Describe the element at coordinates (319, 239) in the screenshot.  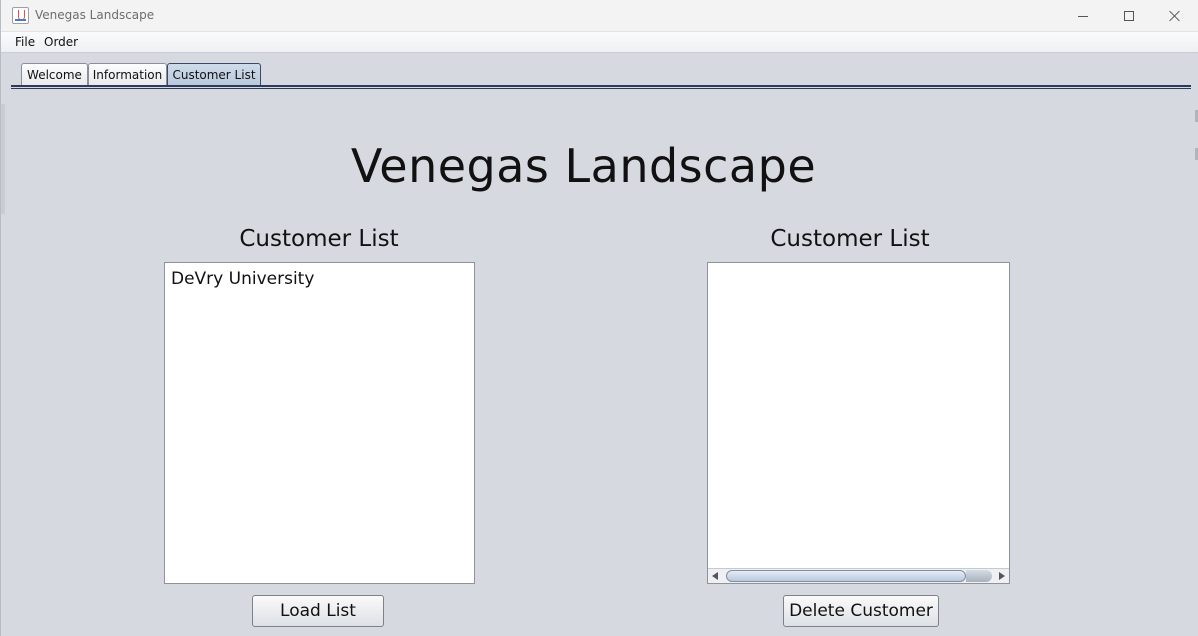
I see `left-list-label: Customer List` at that location.